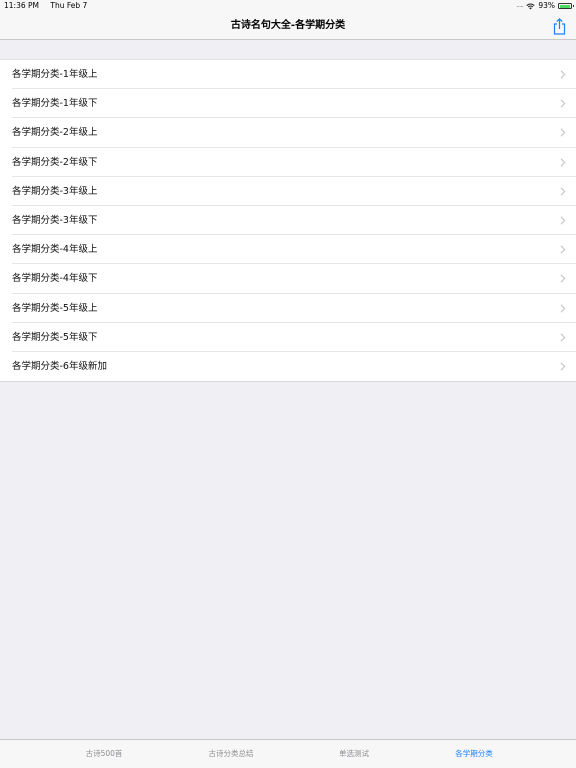 This screenshot has width=576, height=768. I want to click on status-bar: 11:36 PM Thu Feb 7 ..... 93%, so click(288, 6).